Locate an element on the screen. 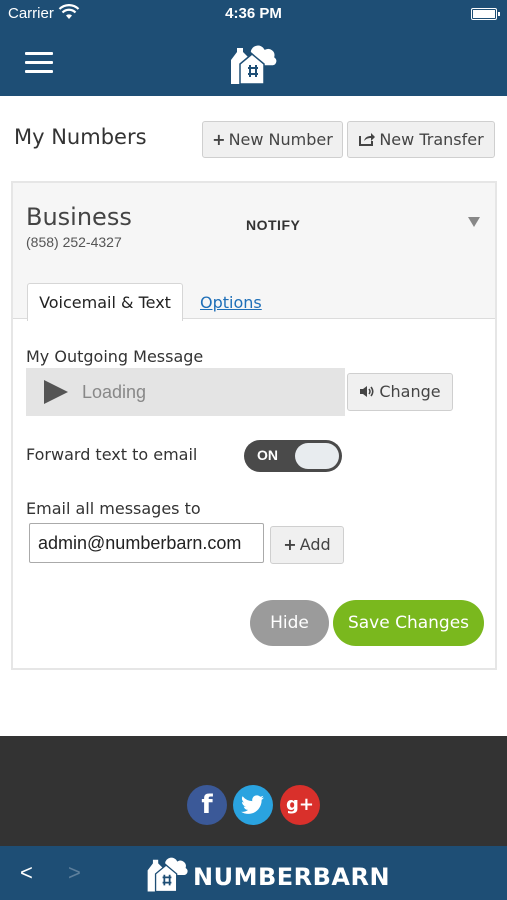 Image resolution: width=507 pixels, height=900 pixels. caret-down-icon is located at coordinates (474, 222).